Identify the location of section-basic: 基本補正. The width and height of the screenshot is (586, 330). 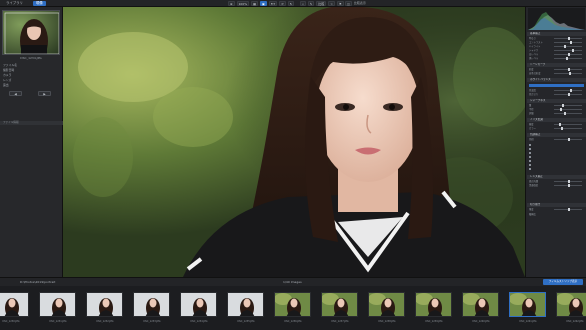
(556, 34).